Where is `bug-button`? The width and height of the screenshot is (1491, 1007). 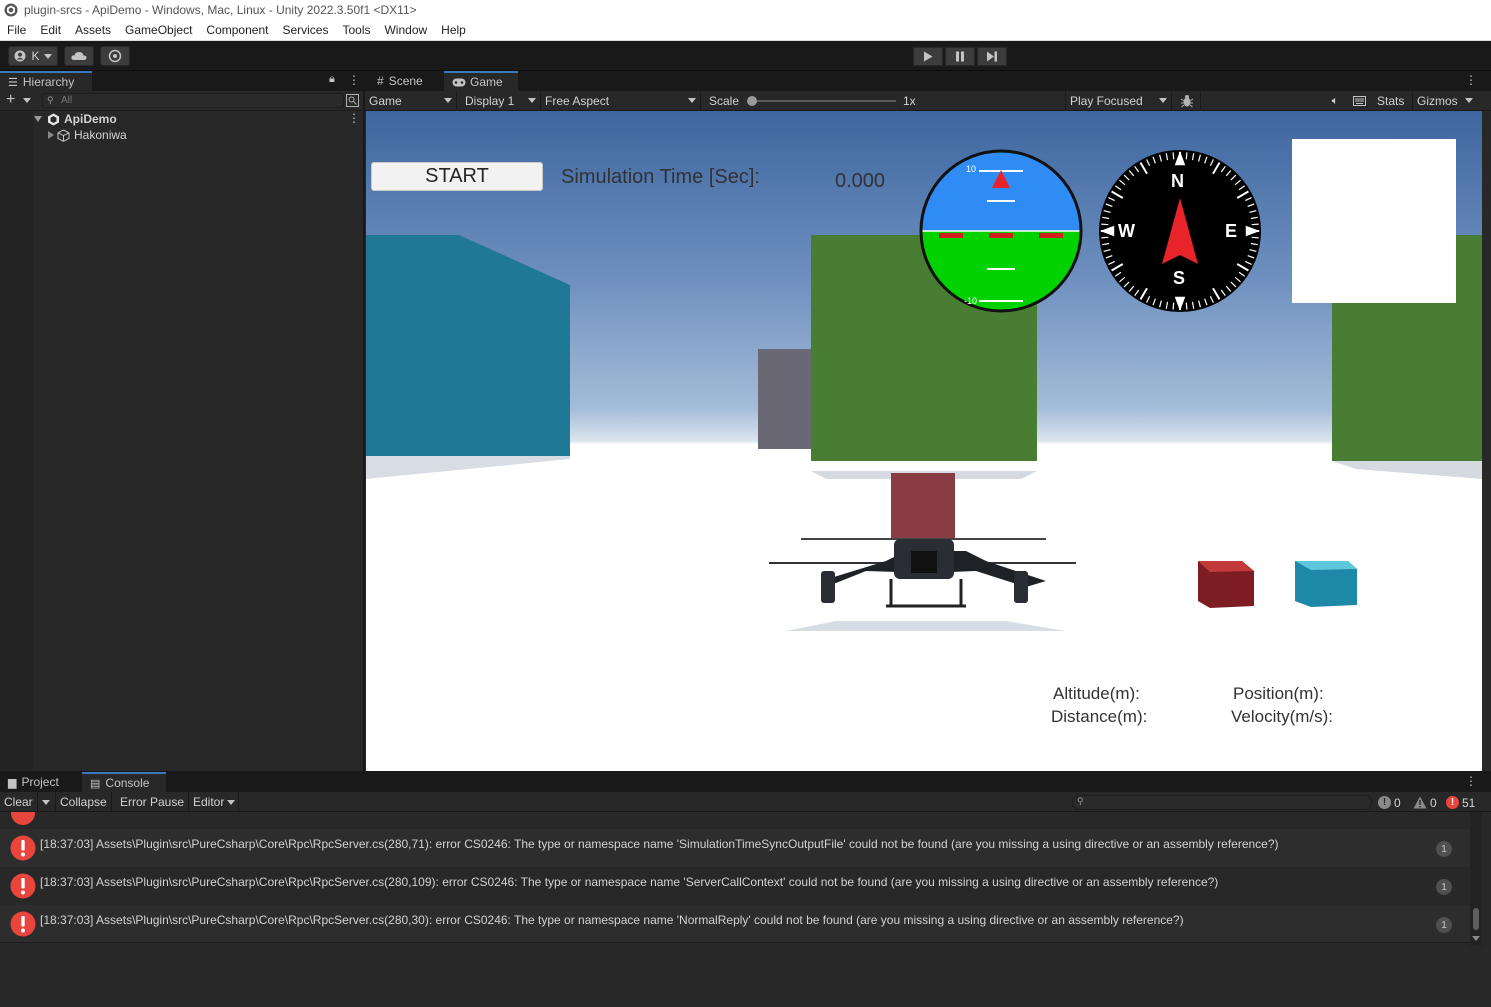
bug-button is located at coordinates (1187, 101).